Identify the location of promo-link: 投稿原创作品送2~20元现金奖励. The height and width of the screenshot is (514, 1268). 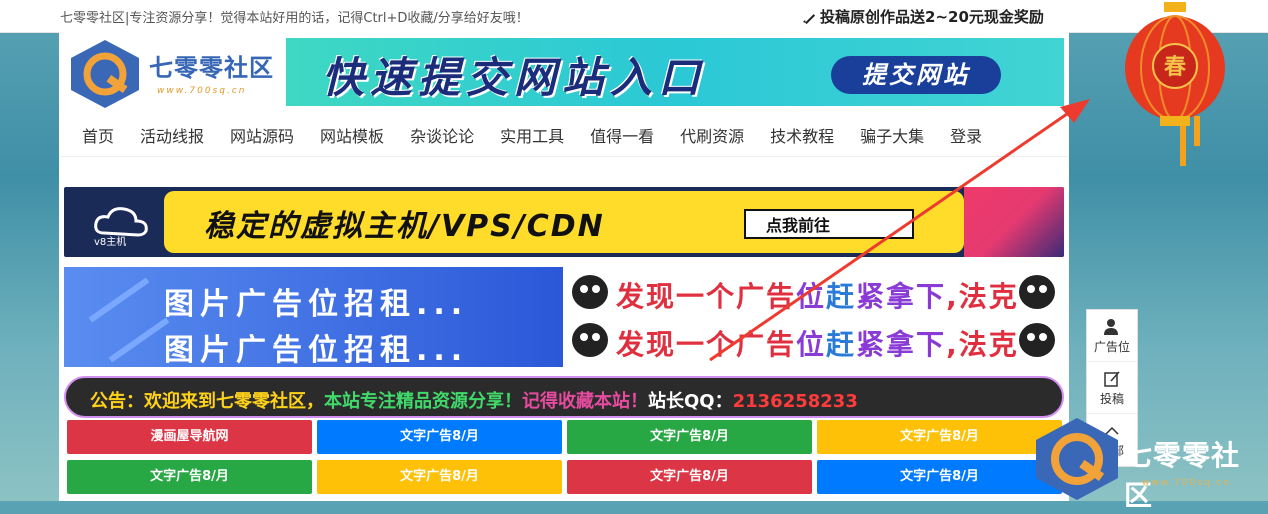
(922, 16).